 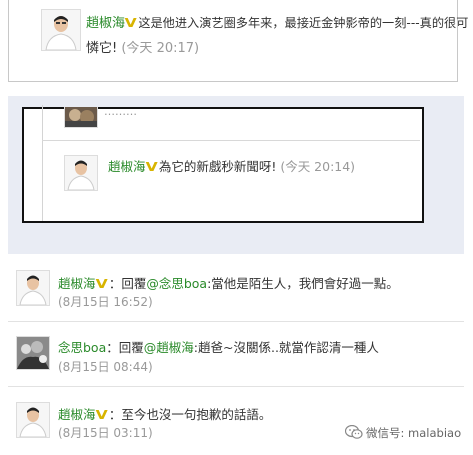 What do you see at coordinates (217, 166) in the screenshot?
I see `comment-text: 為它的新戲秒新聞呀!` at bounding box center [217, 166].